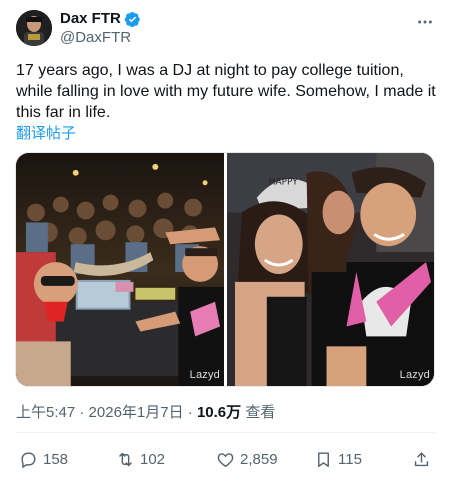 The height and width of the screenshot is (482, 451). I want to click on display-name-row: Dax FTR, so click(100, 19).